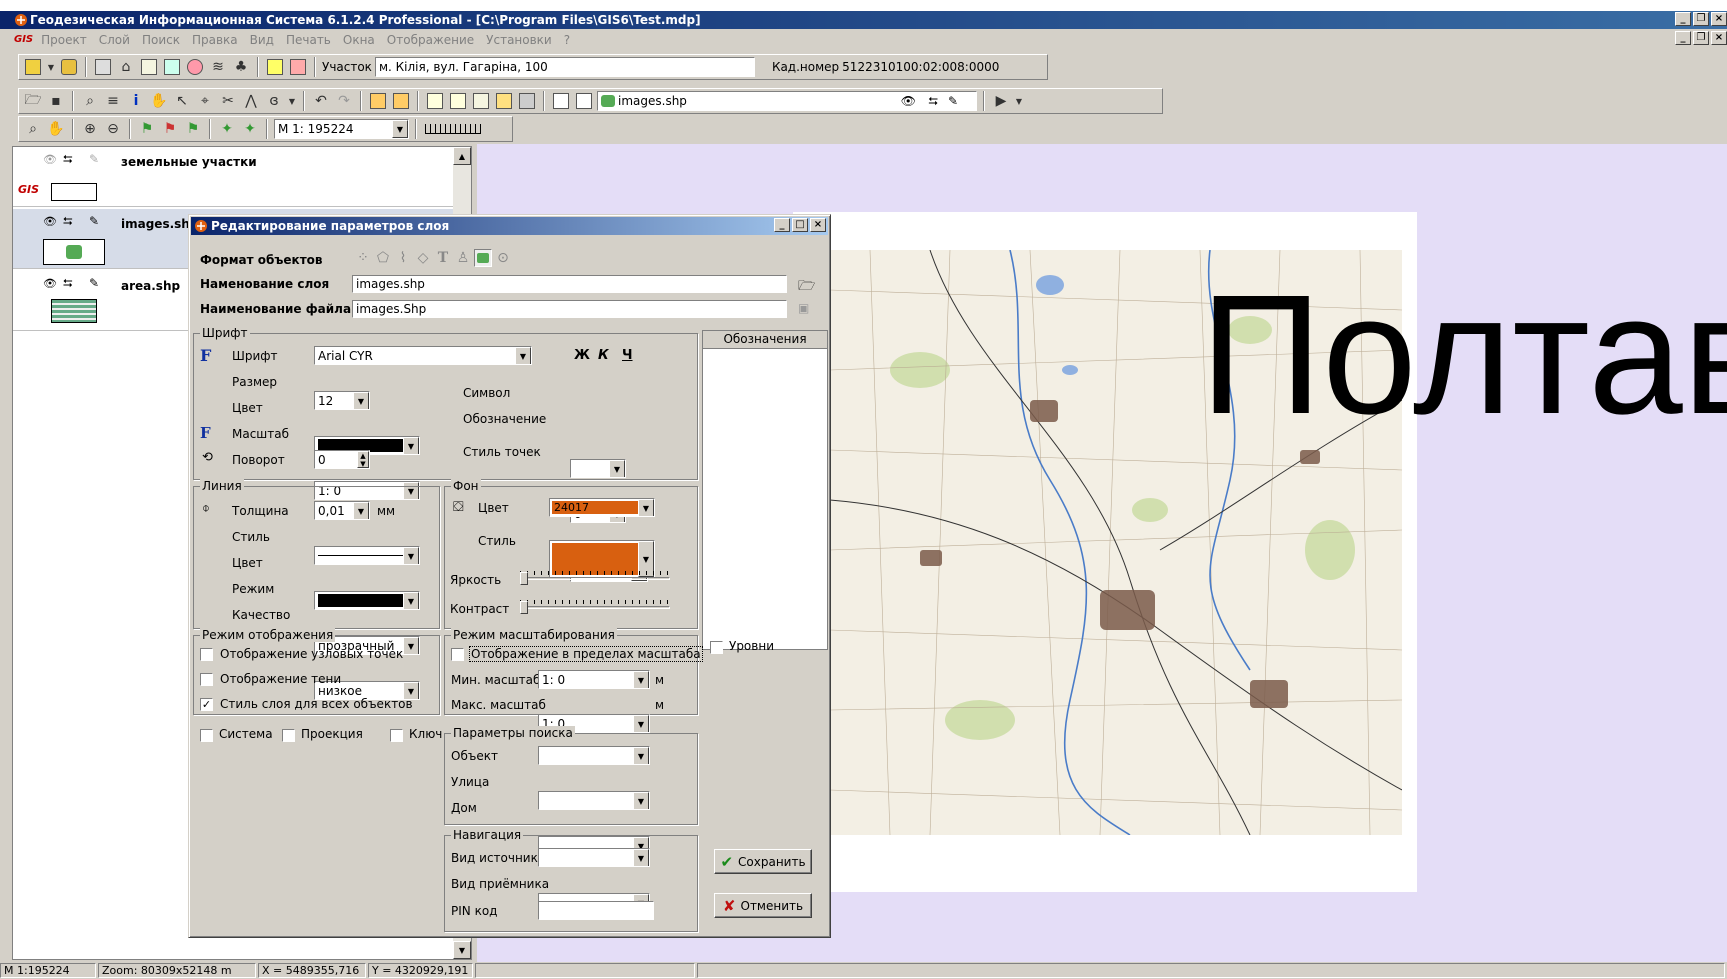 The image size is (1727, 979). I want to click on dialog-close-button: ×, so click(818, 225).